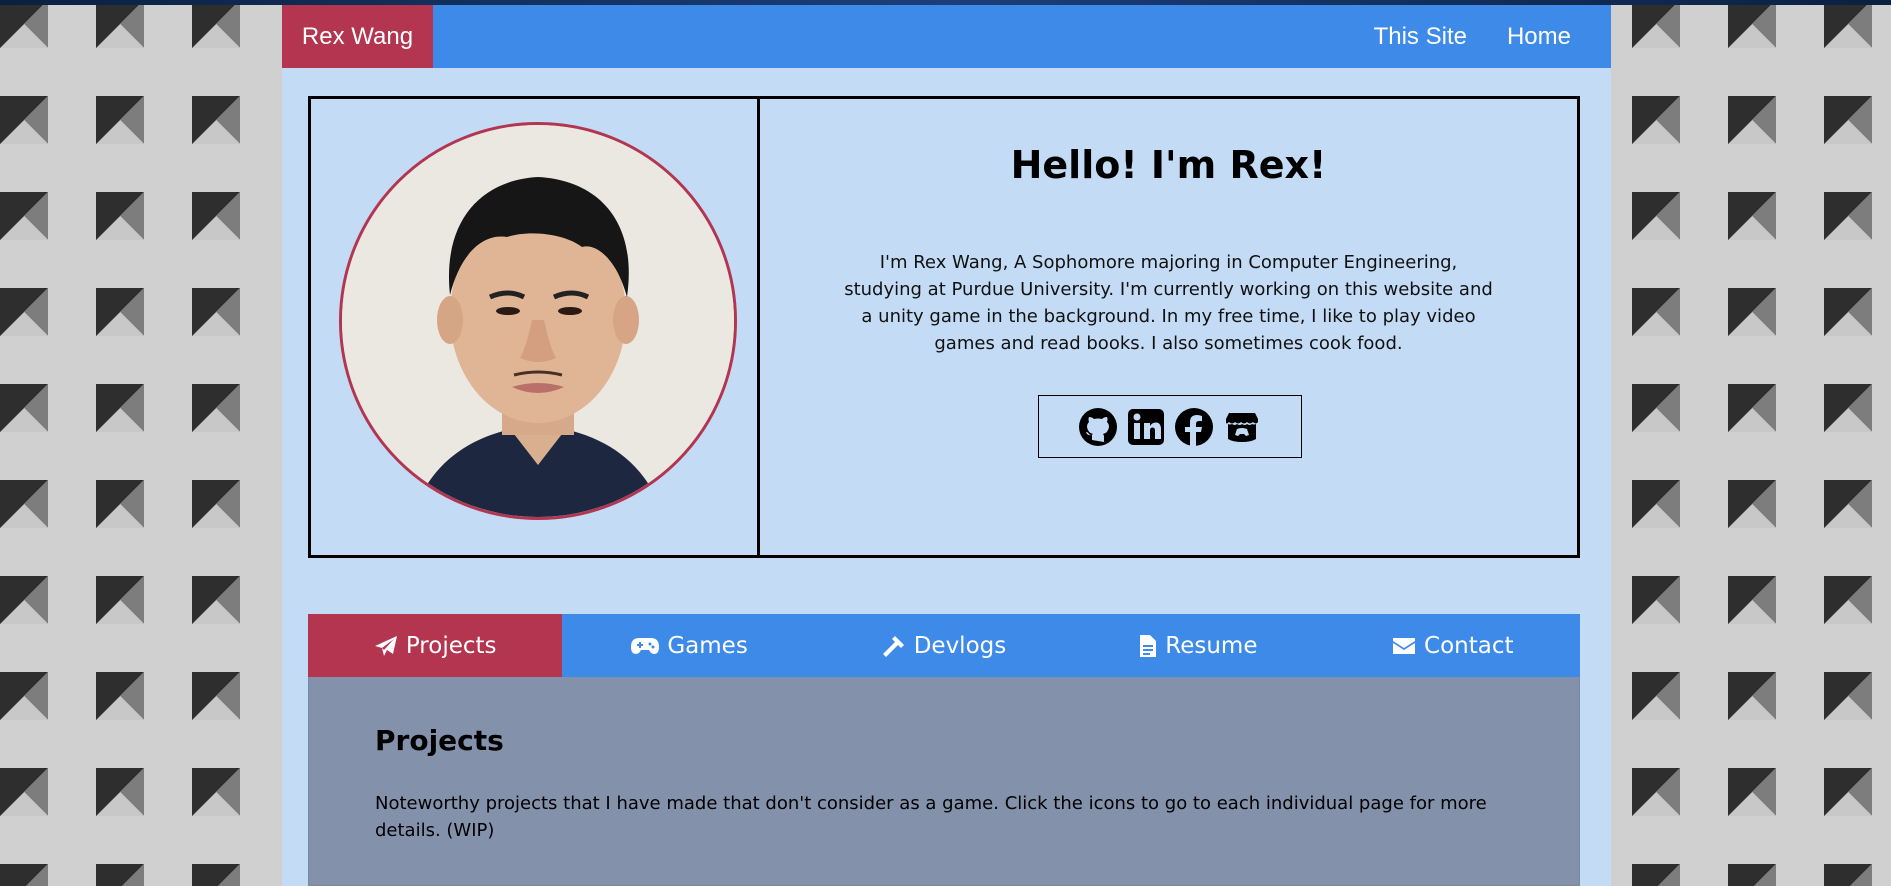  Describe the element at coordinates (1146, 427) in the screenshot. I see `linkedin-icon` at that location.